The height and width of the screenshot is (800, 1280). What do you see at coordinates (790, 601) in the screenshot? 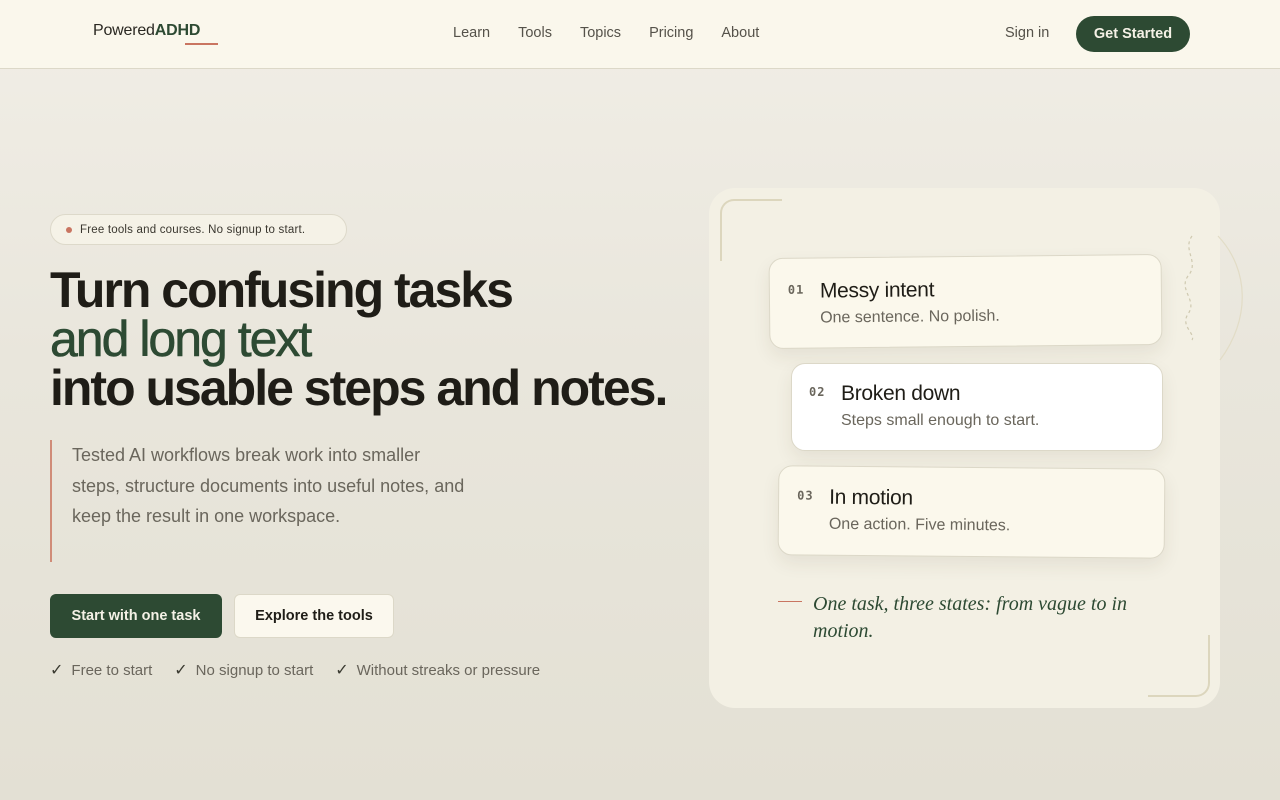
I see `caption-dash` at bounding box center [790, 601].